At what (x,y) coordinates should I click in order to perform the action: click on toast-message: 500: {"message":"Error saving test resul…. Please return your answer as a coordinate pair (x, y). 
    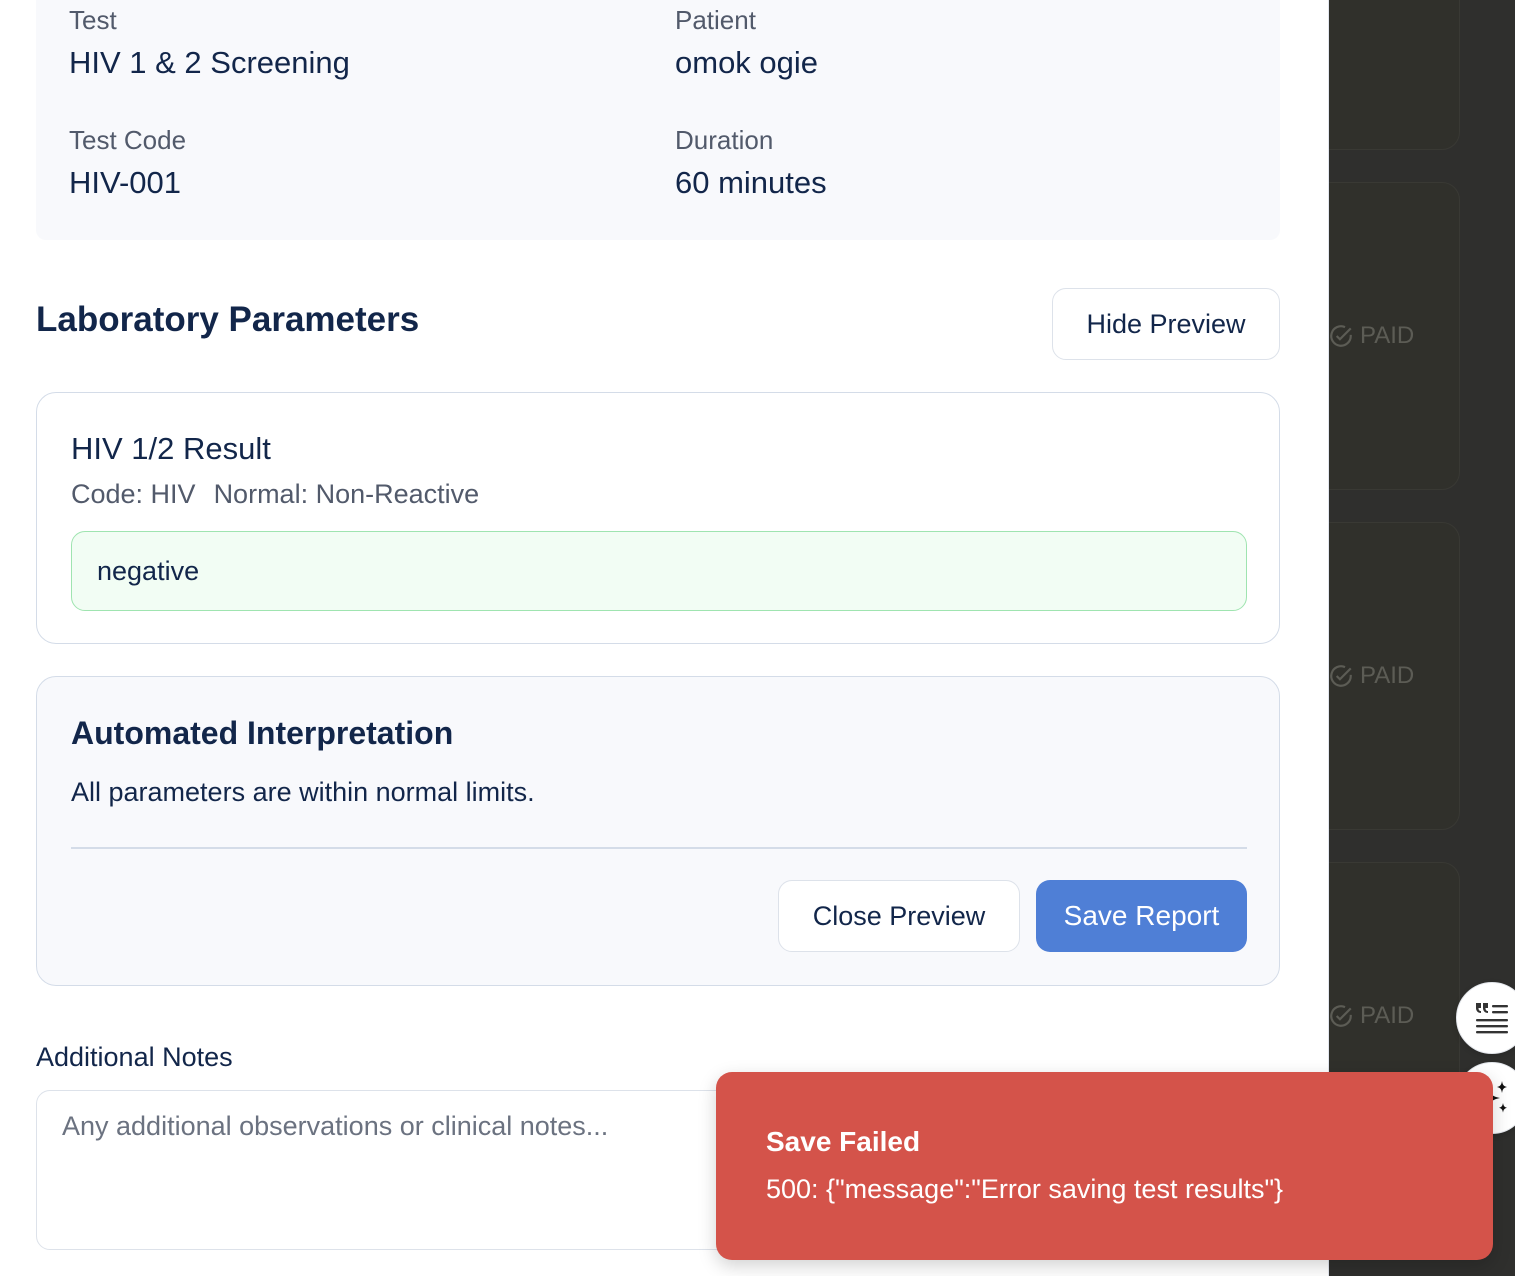
    Looking at the image, I should click on (1025, 1189).